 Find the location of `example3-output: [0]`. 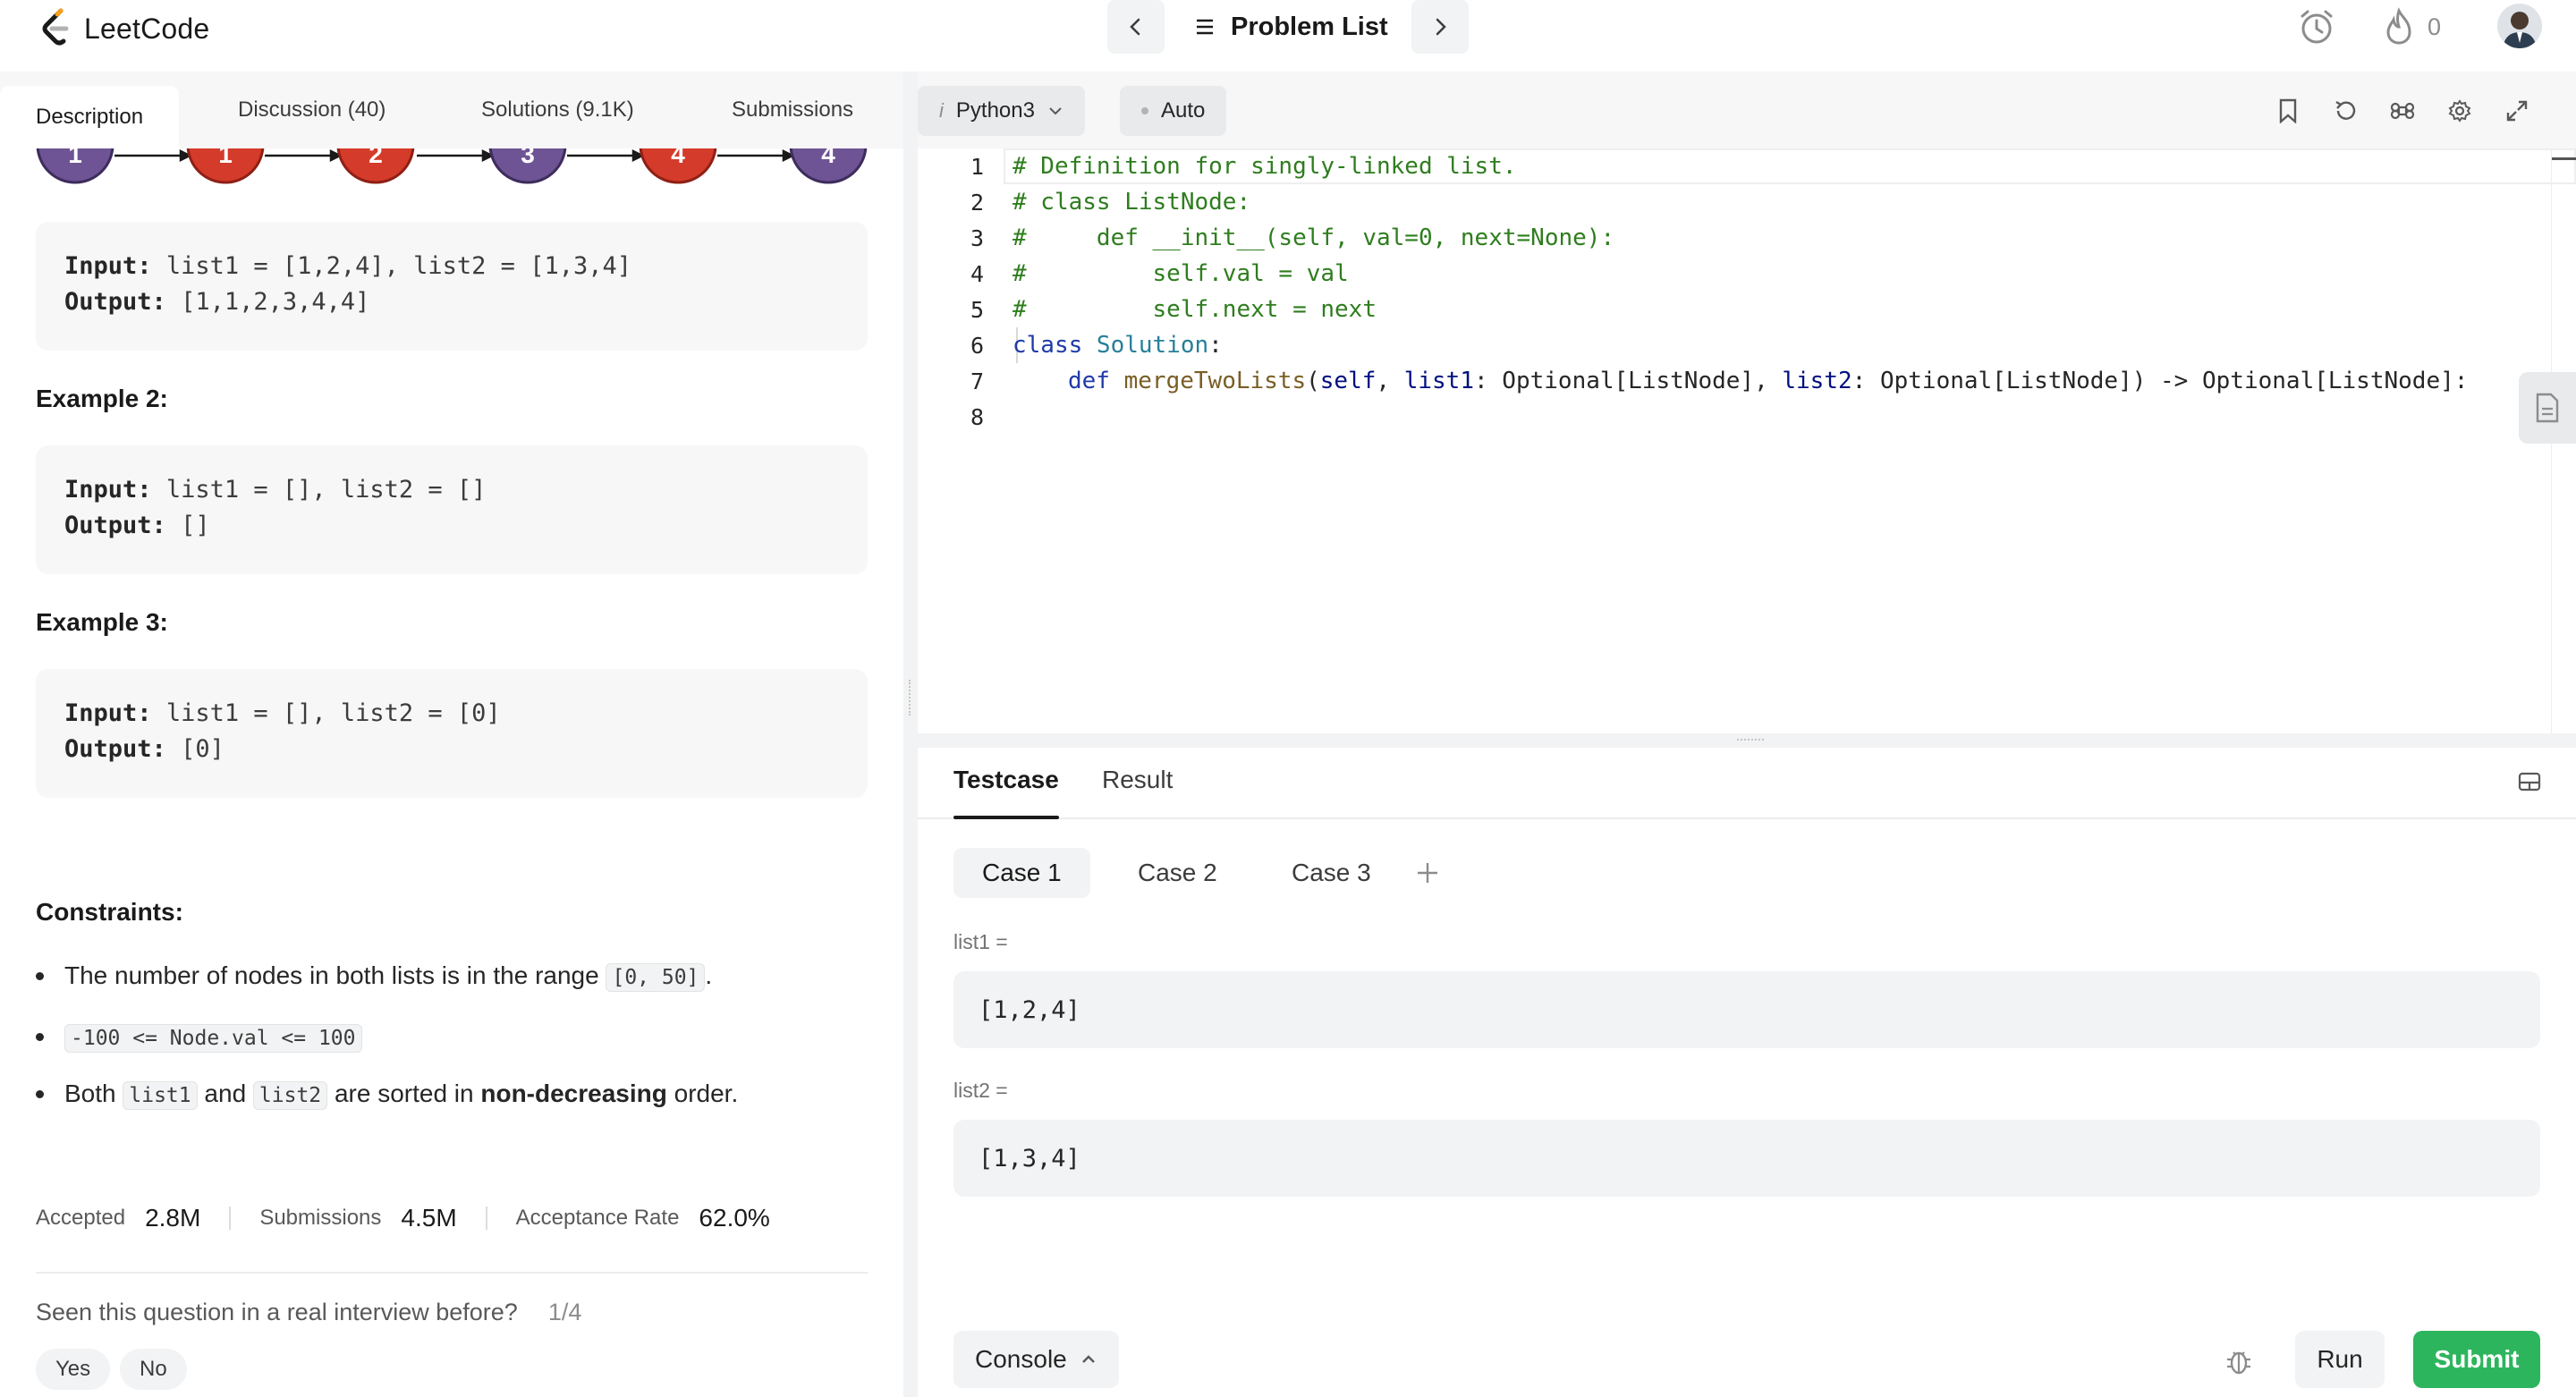

example3-output: [0] is located at coordinates (203, 749).